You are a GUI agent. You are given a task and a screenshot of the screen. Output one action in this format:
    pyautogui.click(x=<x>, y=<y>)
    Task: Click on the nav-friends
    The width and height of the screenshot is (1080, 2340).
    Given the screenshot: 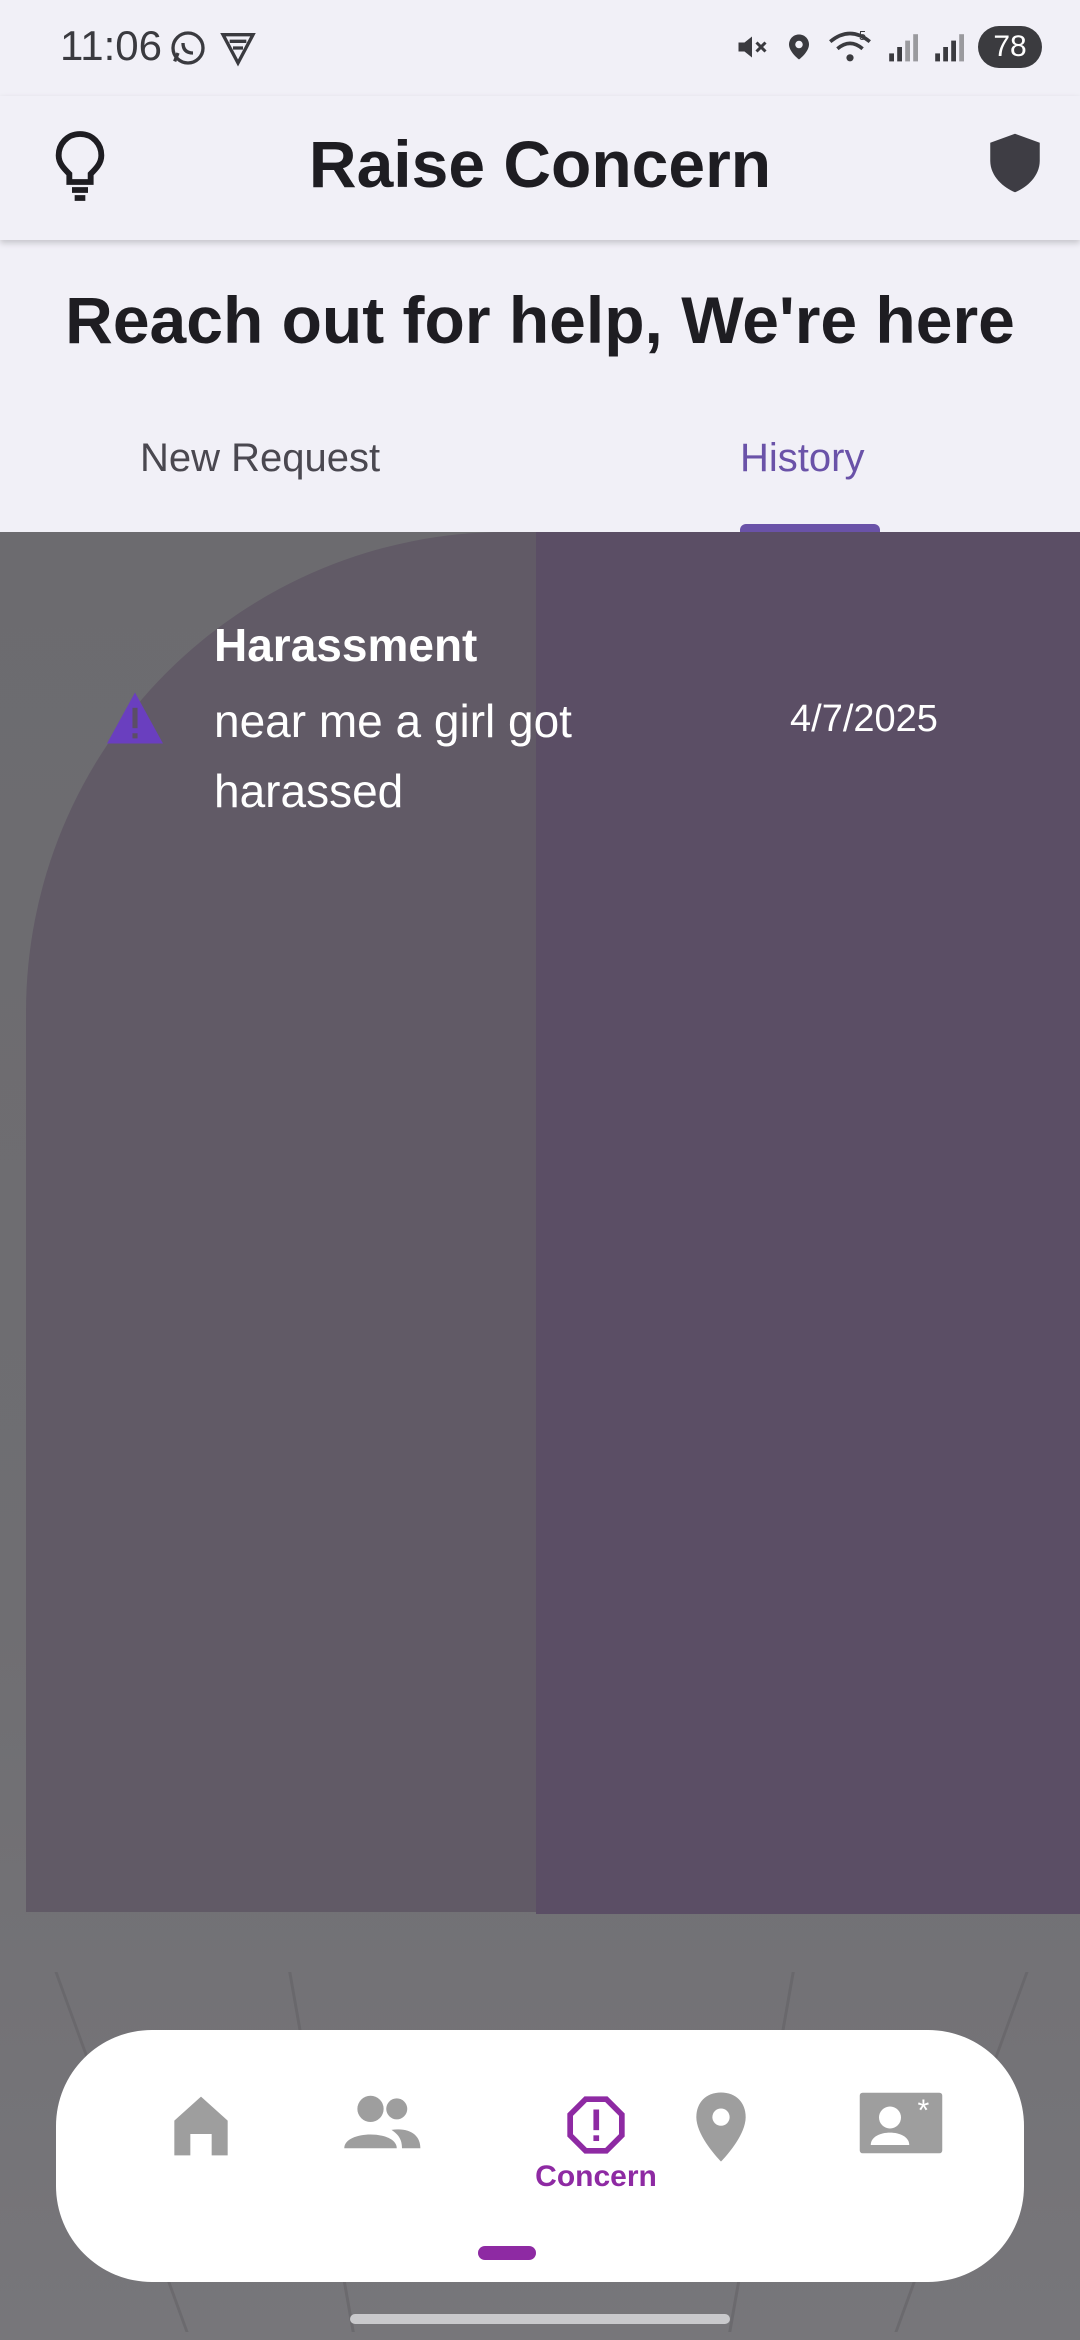 What is the action you would take?
    pyautogui.click(x=381, y=2140)
    